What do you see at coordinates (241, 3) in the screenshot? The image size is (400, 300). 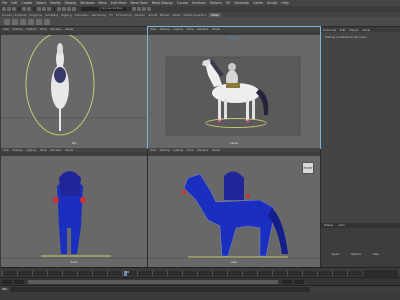 I see `menu-item: Generate` at bounding box center [241, 3].